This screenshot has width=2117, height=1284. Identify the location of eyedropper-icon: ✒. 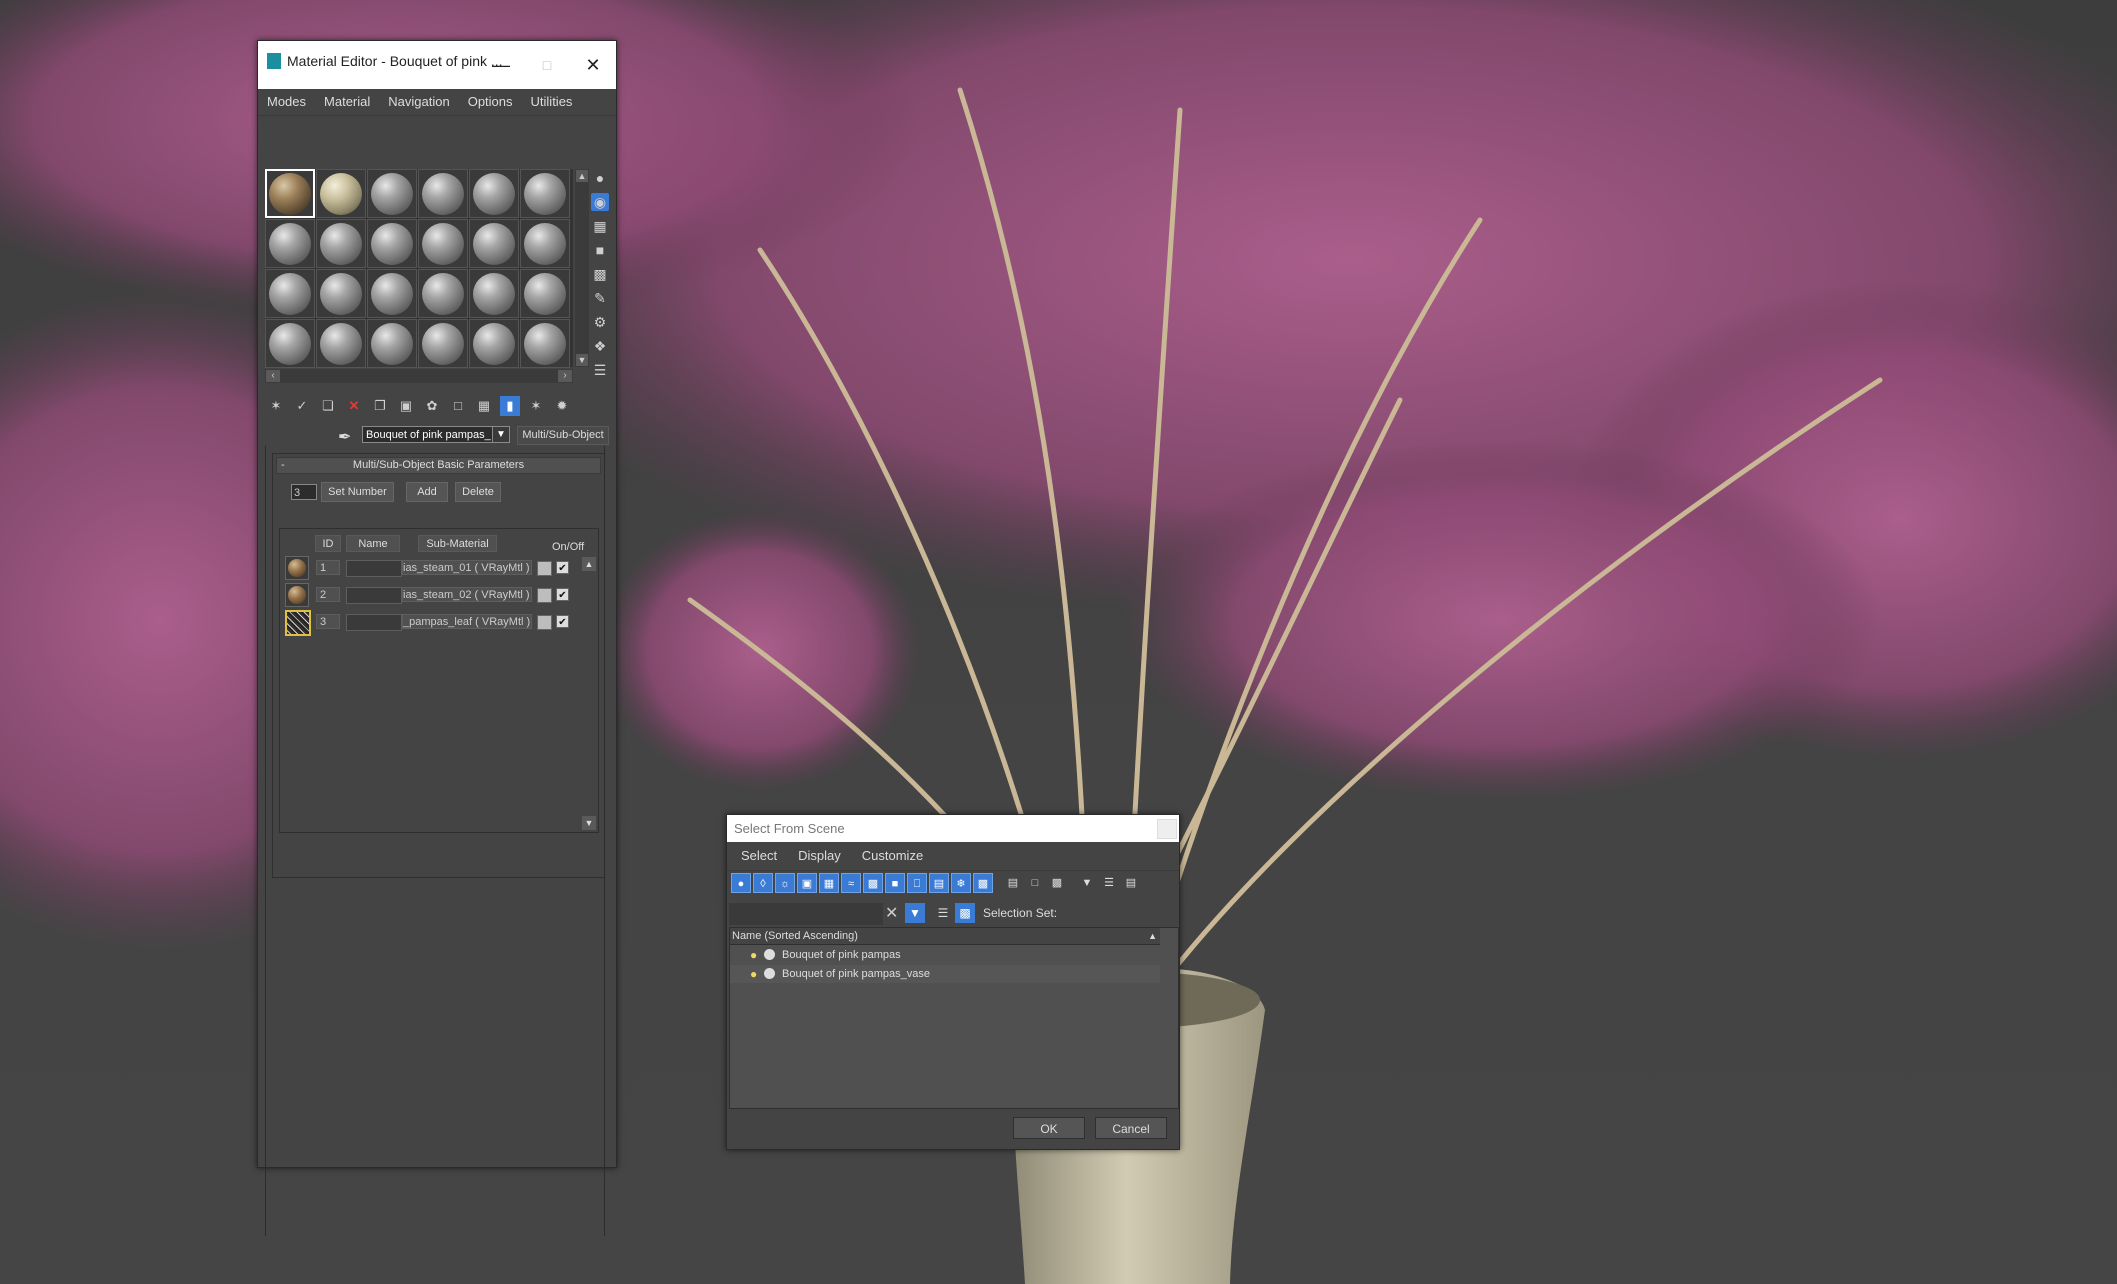
(344, 437).